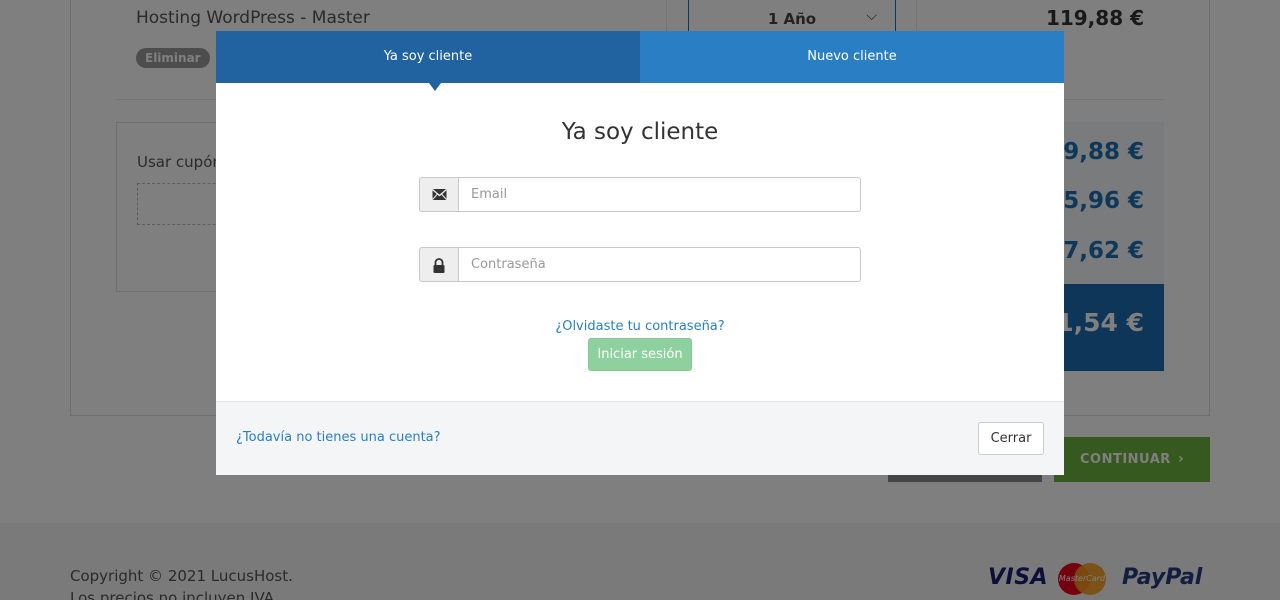 The width and height of the screenshot is (1280, 600). Describe the element at coordinates (338, 437) in the screenshot. I see `no-account-link: ¿Todavía no tienes una cuenta?` at that location.